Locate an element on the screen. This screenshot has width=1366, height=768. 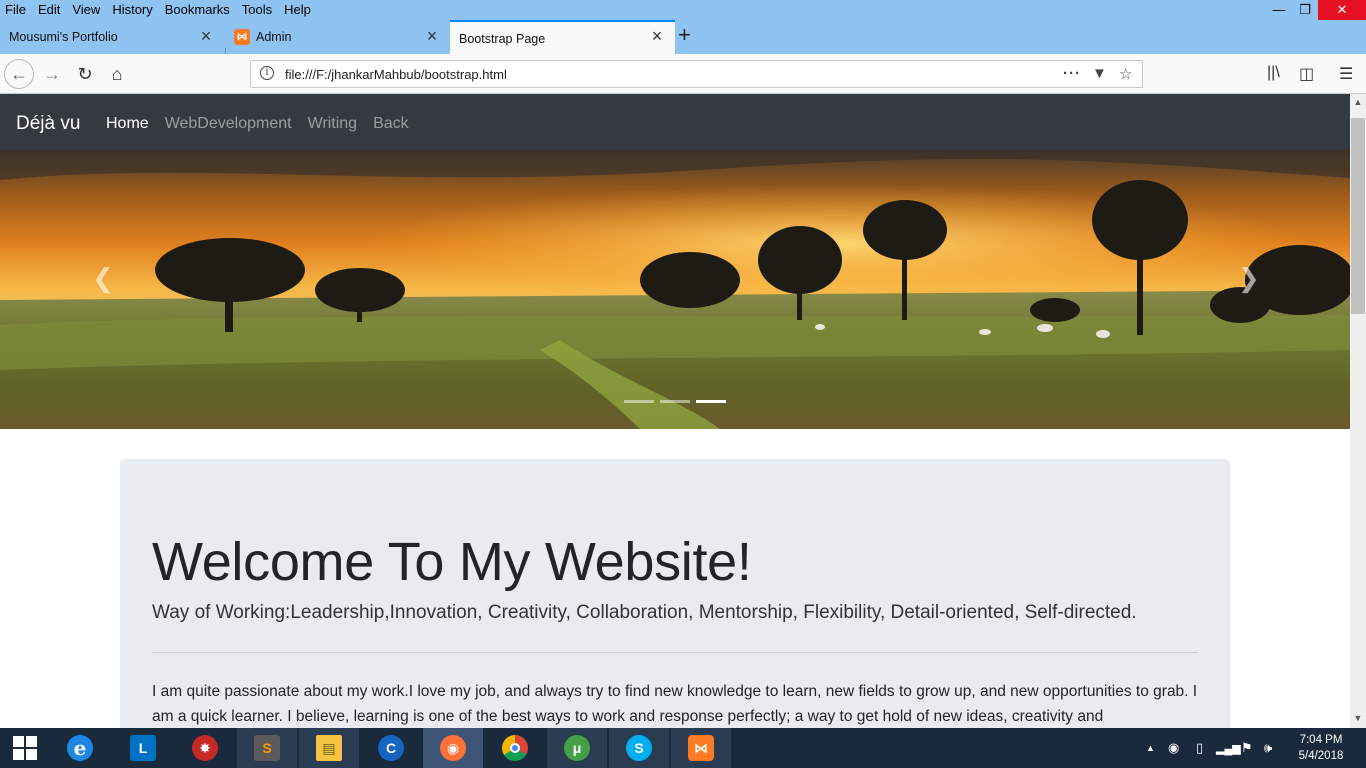
taskbar-utorrent: μ is located at coordinates (577, 748).